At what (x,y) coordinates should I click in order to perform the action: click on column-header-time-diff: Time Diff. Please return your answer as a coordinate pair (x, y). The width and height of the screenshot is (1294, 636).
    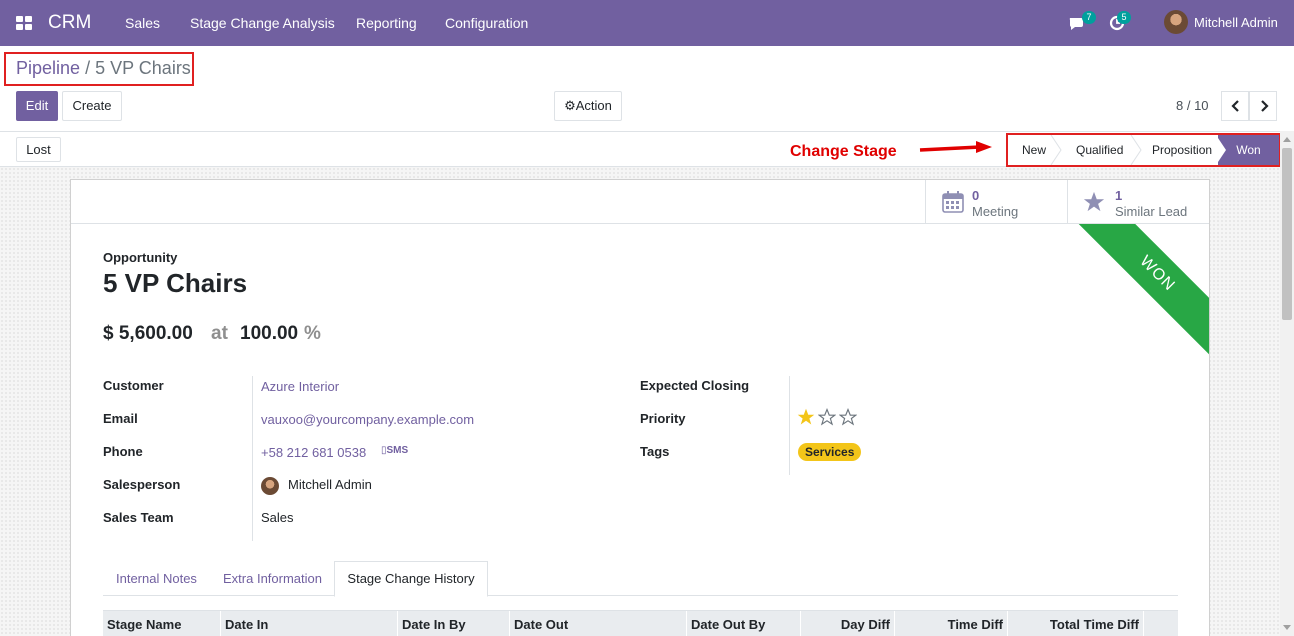
    Looking at the image, I should click on (951, 623).